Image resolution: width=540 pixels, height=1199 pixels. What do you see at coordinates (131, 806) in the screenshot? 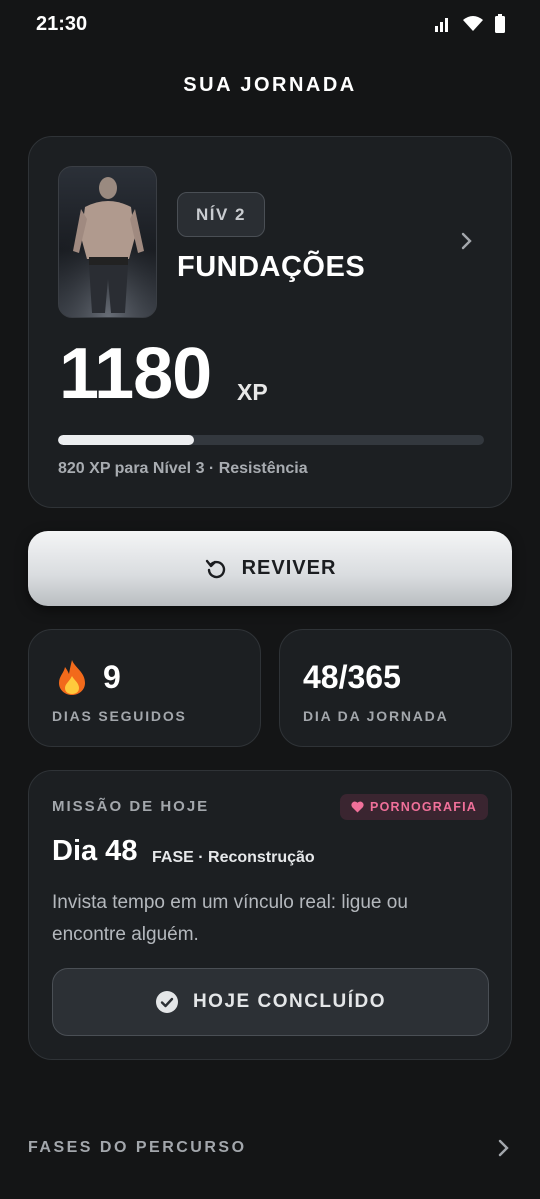
I see `mission-heading: MISSÃO DE HOJE` at bounding box center [131, 806].